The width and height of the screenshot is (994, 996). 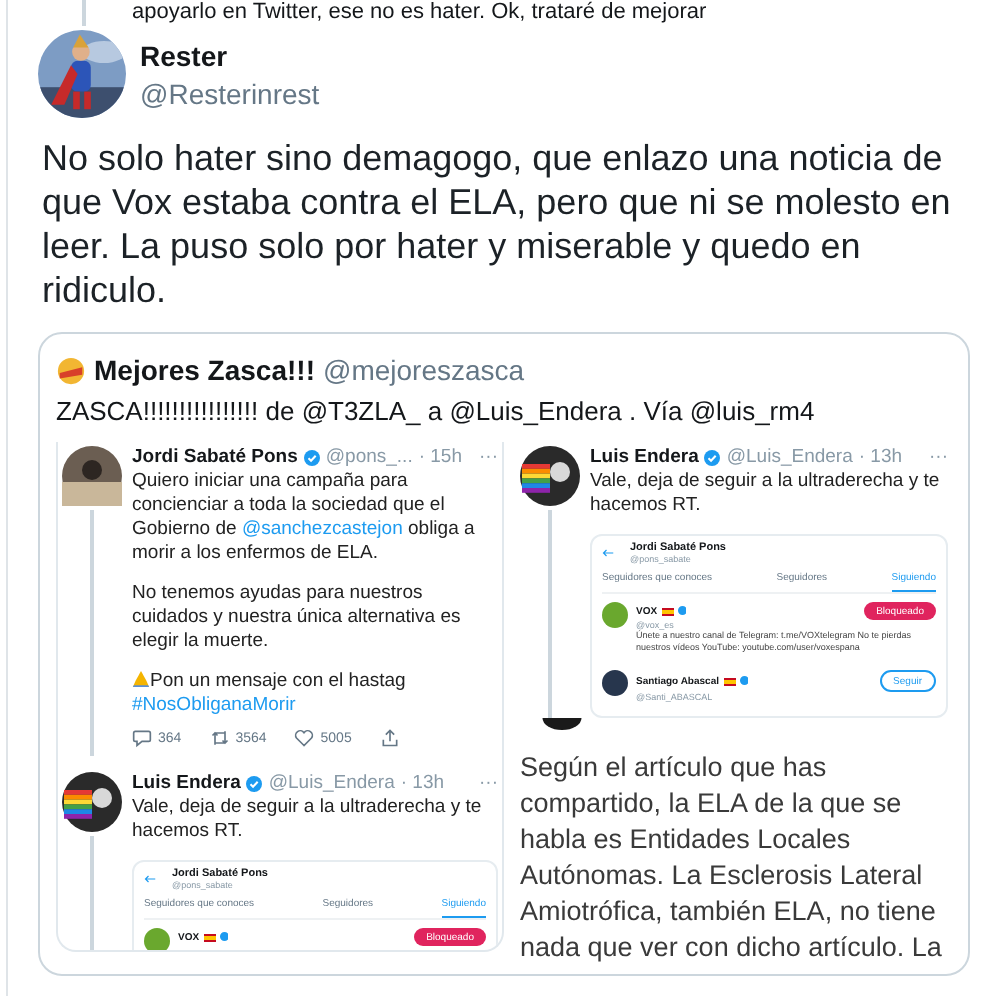 I want to click on link: @sanchezcastejon, so click(x=322, y=529).